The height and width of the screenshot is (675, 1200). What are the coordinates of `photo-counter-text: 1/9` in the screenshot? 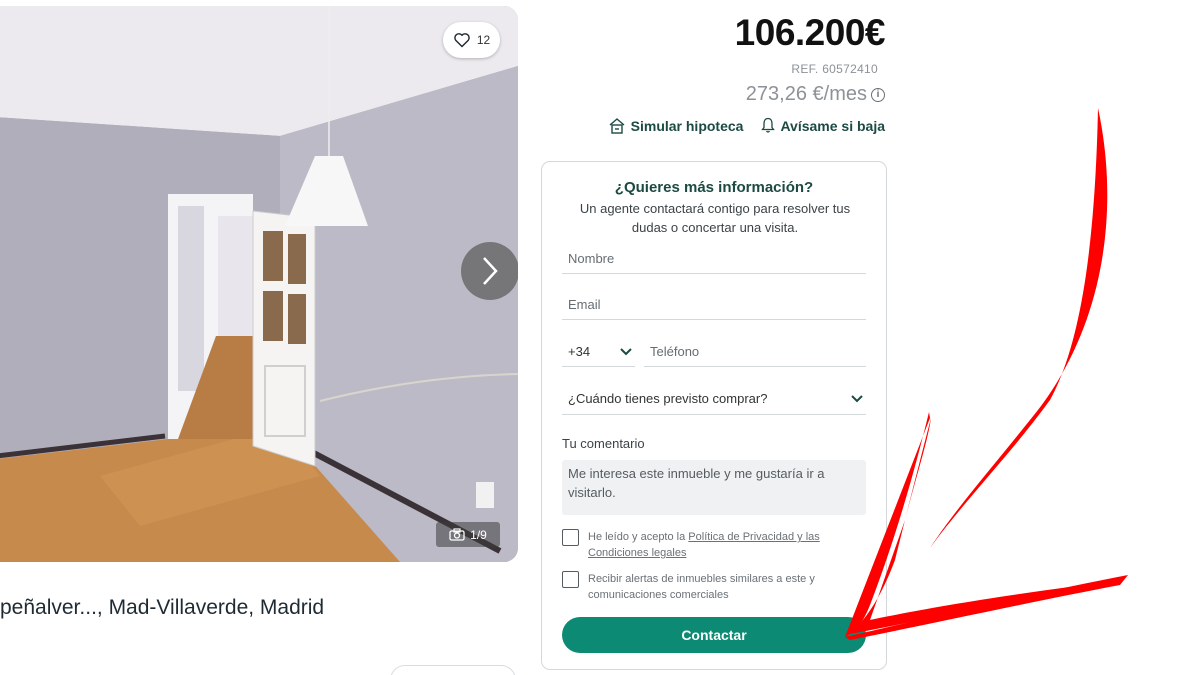 It's located at (478, 534).